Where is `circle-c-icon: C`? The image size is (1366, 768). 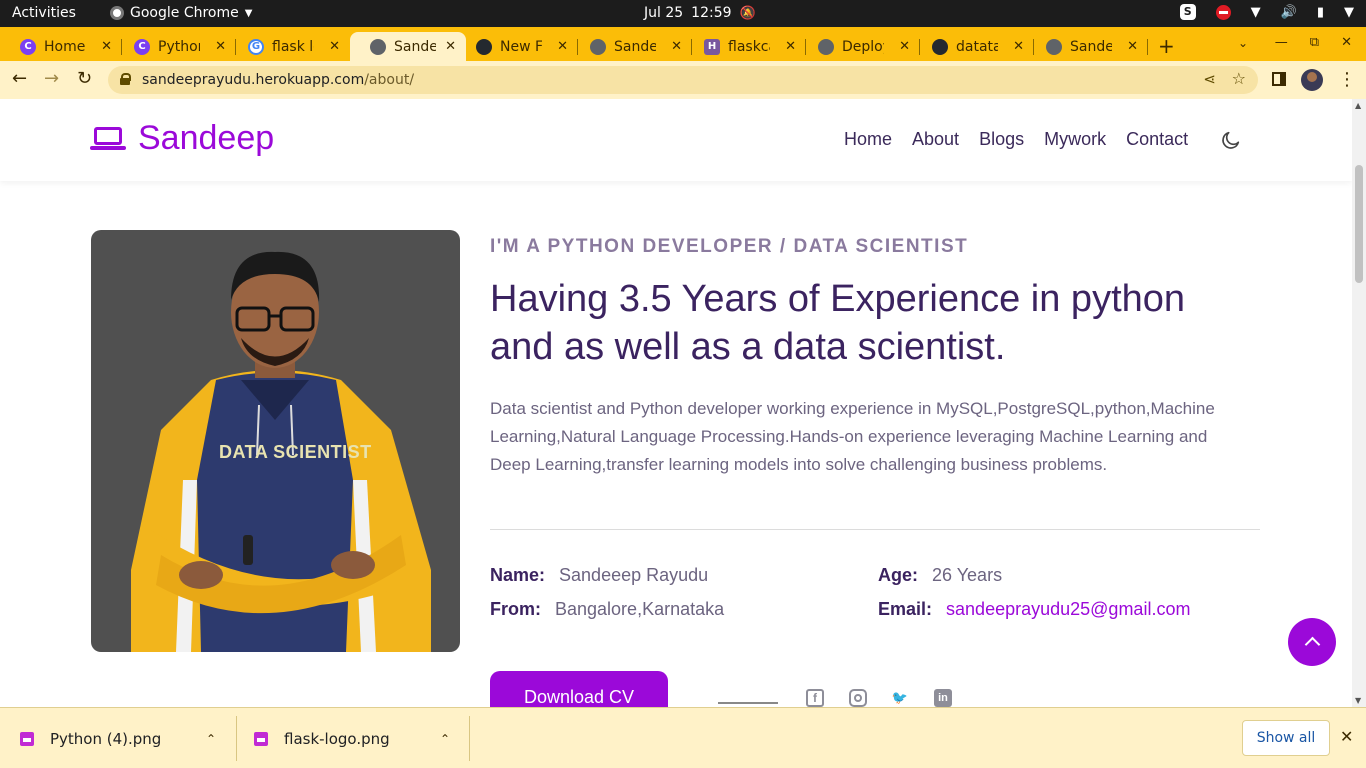 circle-c-icon: C is located at coordinates (142, 46).